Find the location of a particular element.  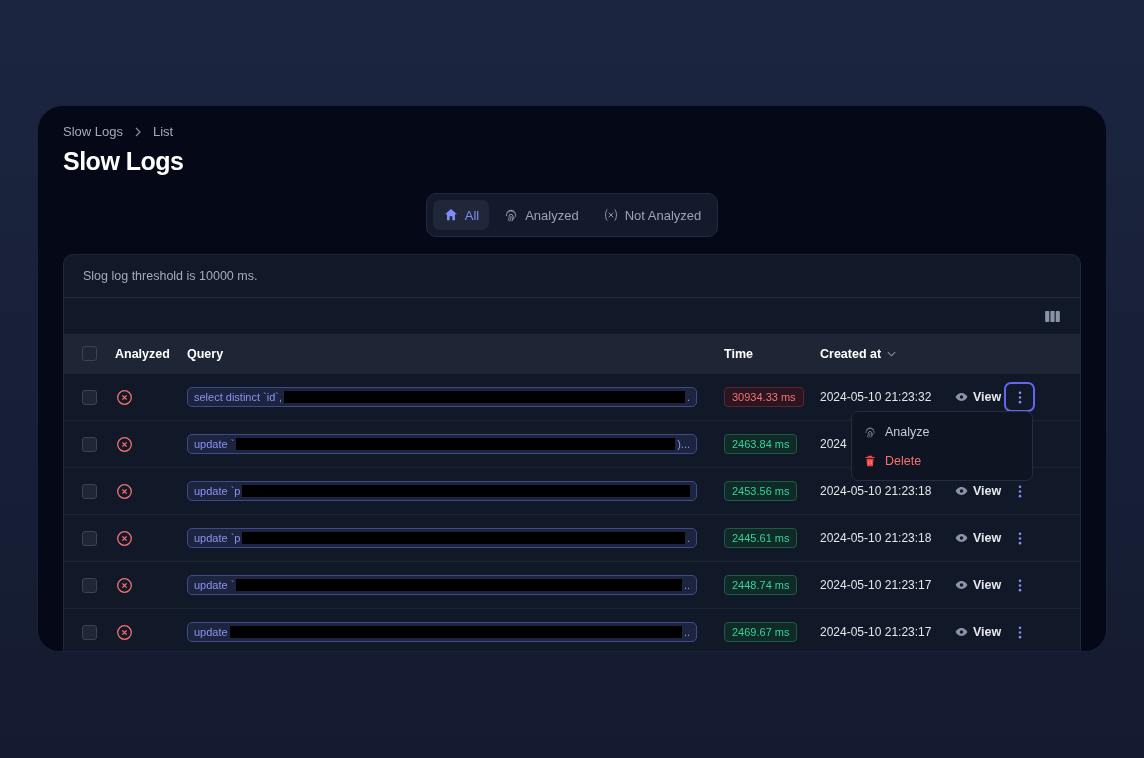

query-text: select distinct `id`, is located at coordinates (238, 397).